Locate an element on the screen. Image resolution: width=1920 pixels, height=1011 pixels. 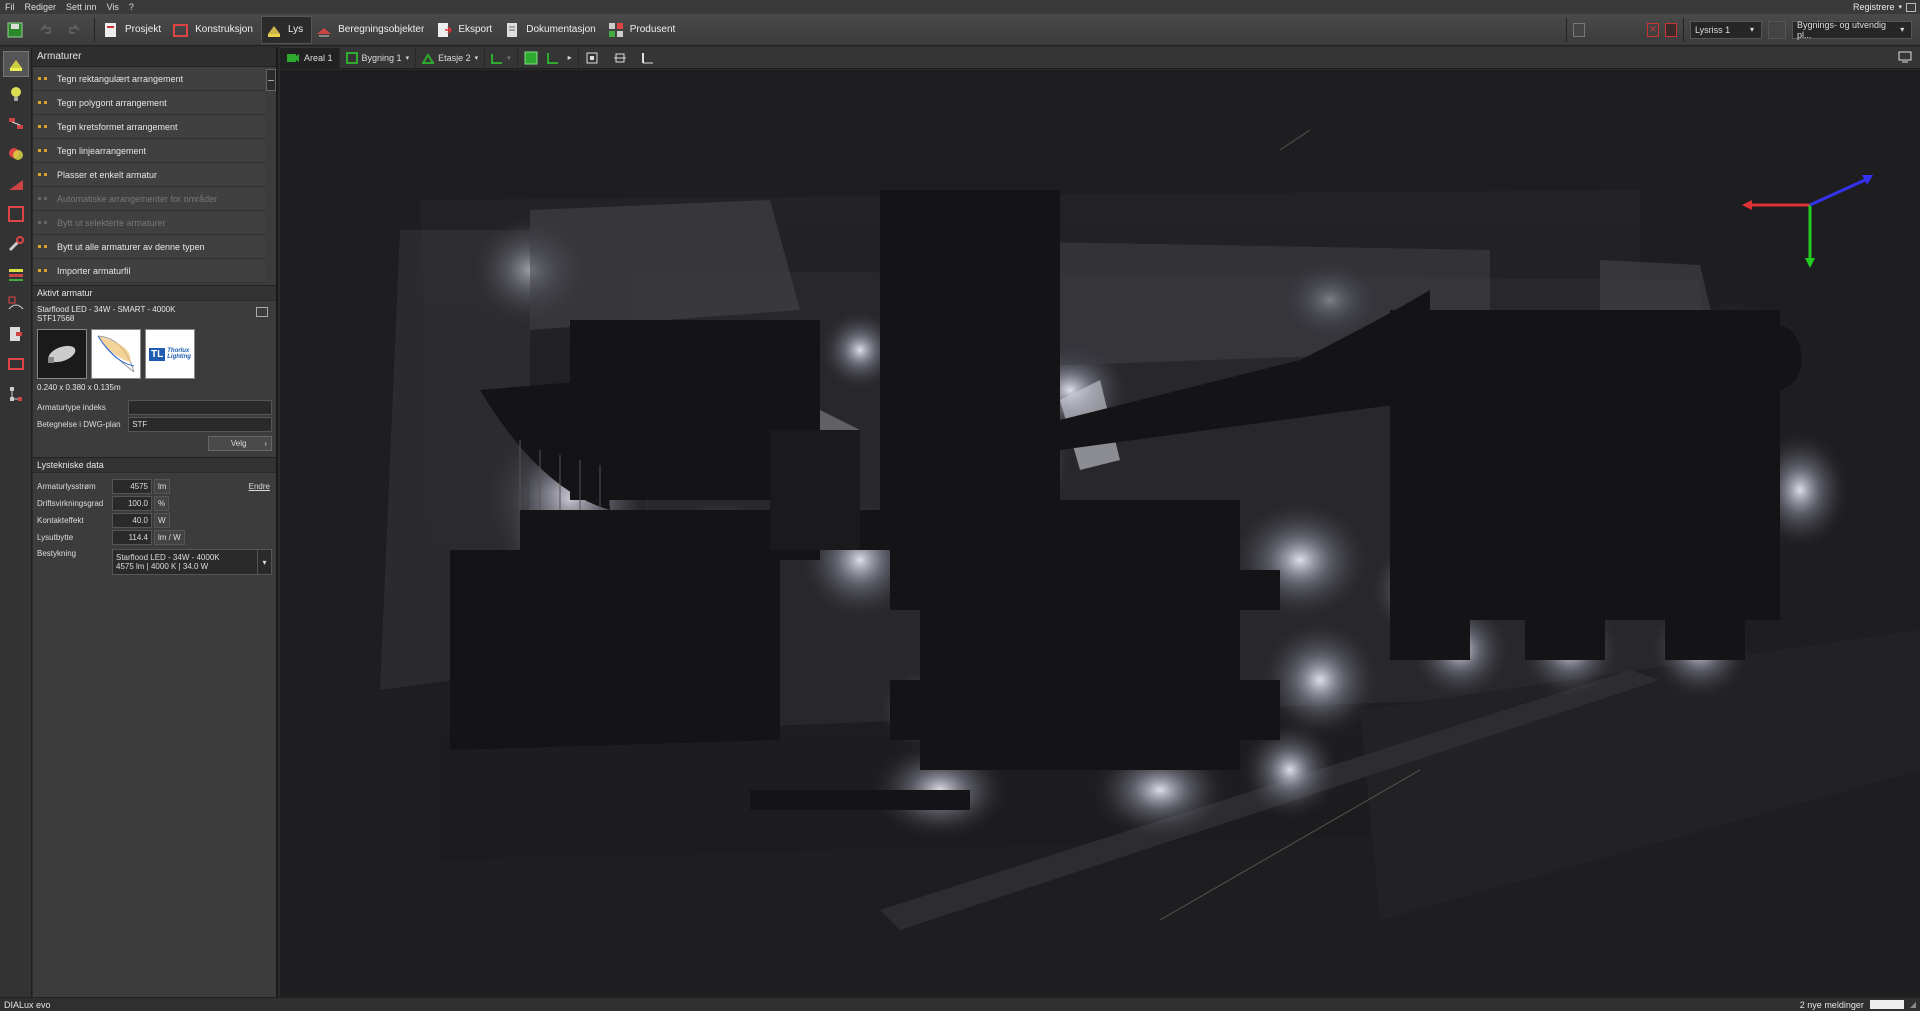
resize-grip-icon: ◢ is located at coordinates (1912, 1004).